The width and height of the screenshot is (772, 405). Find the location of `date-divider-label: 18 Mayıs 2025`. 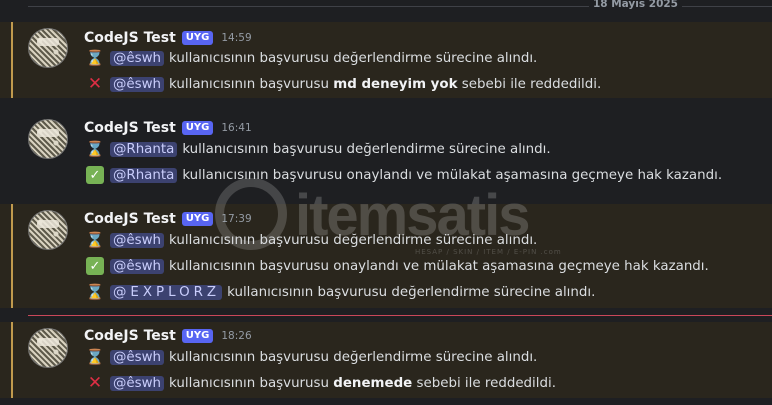

date-divider-label: 18 Mayıs 2025 is located at coordinates (635, 5).